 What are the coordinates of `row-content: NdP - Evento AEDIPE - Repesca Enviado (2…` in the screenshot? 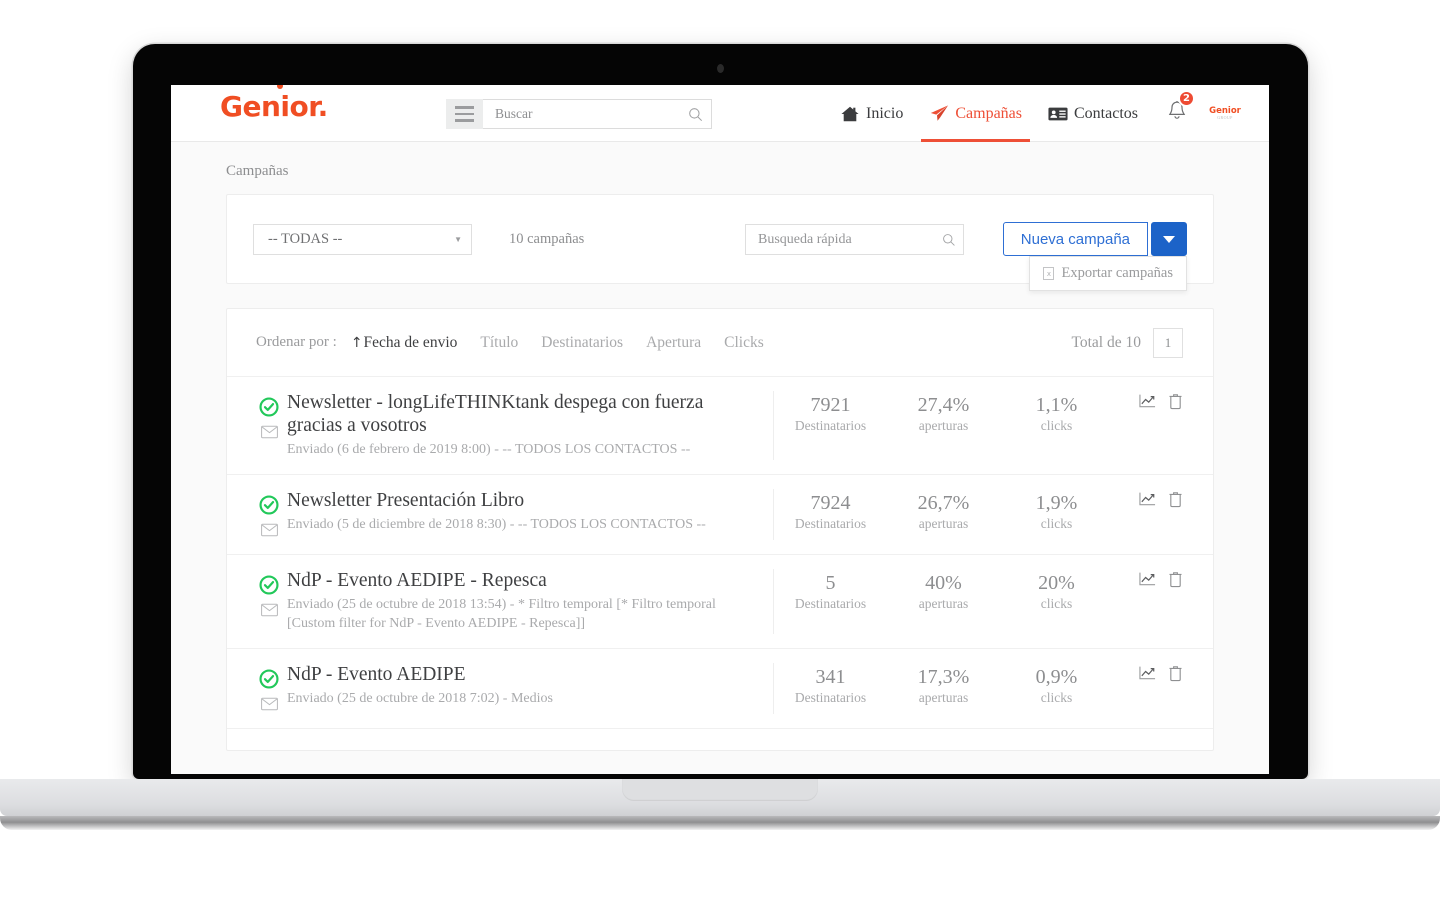 It's located at (530, 601).